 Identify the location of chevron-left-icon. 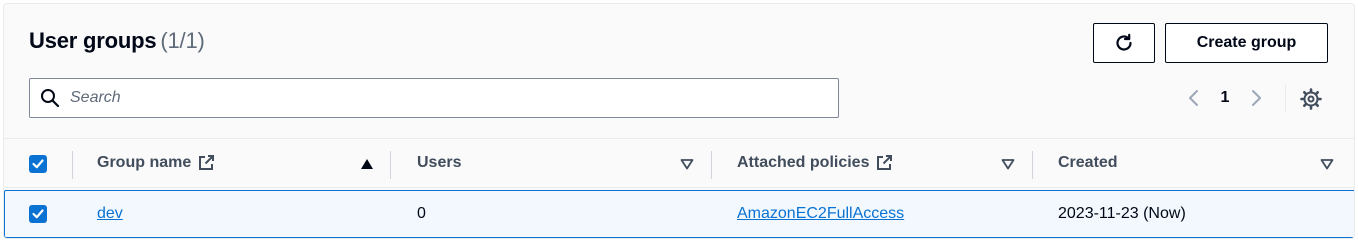
(1193, 98).